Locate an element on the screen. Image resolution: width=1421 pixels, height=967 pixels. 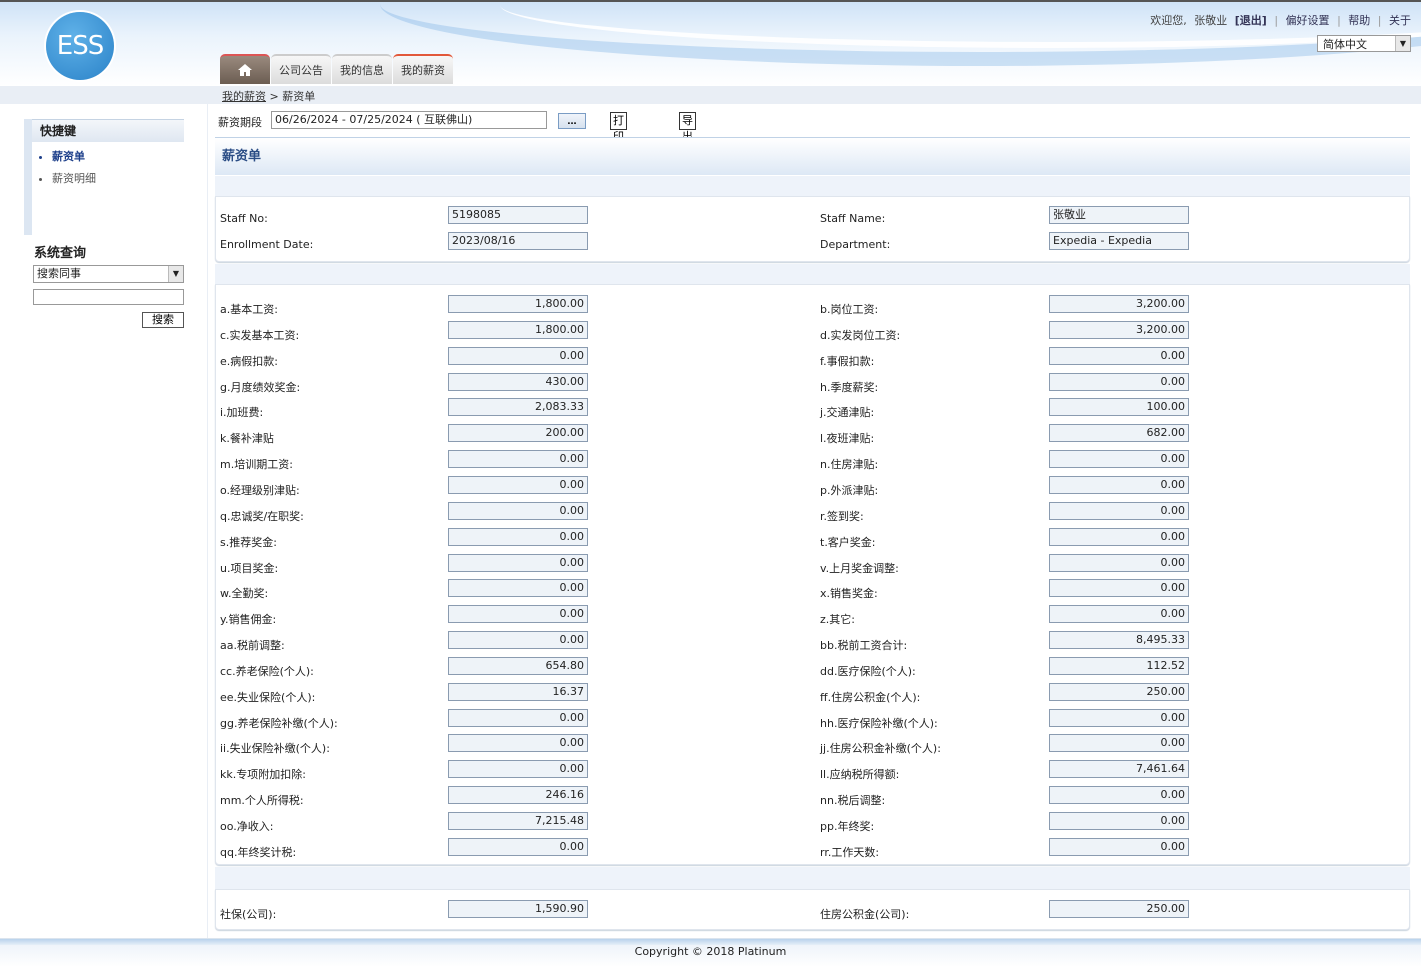
search-type-select: 搜索同事 ▼ is located at coordinates (108, 274).